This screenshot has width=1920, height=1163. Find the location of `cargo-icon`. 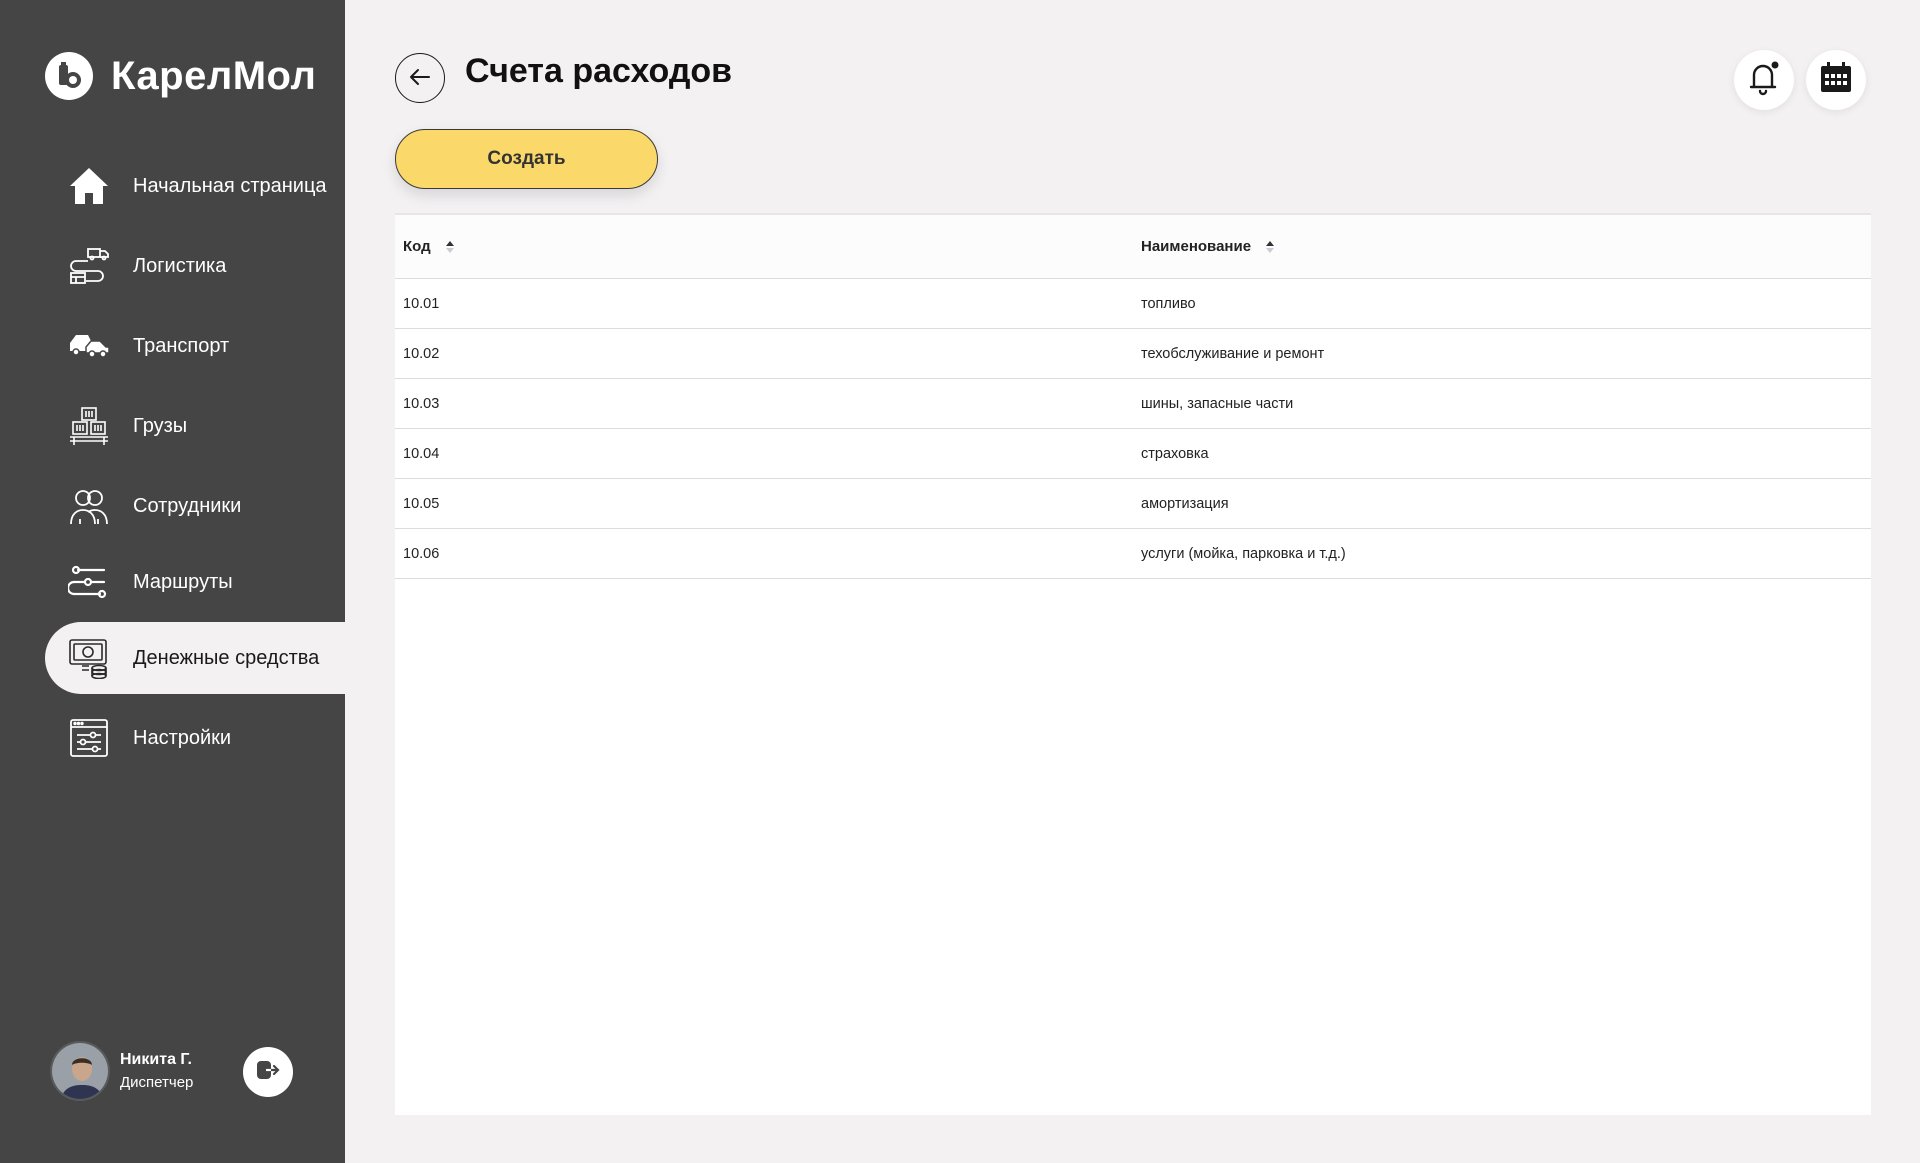

cargo-icon is located at coordinates (89, 426).